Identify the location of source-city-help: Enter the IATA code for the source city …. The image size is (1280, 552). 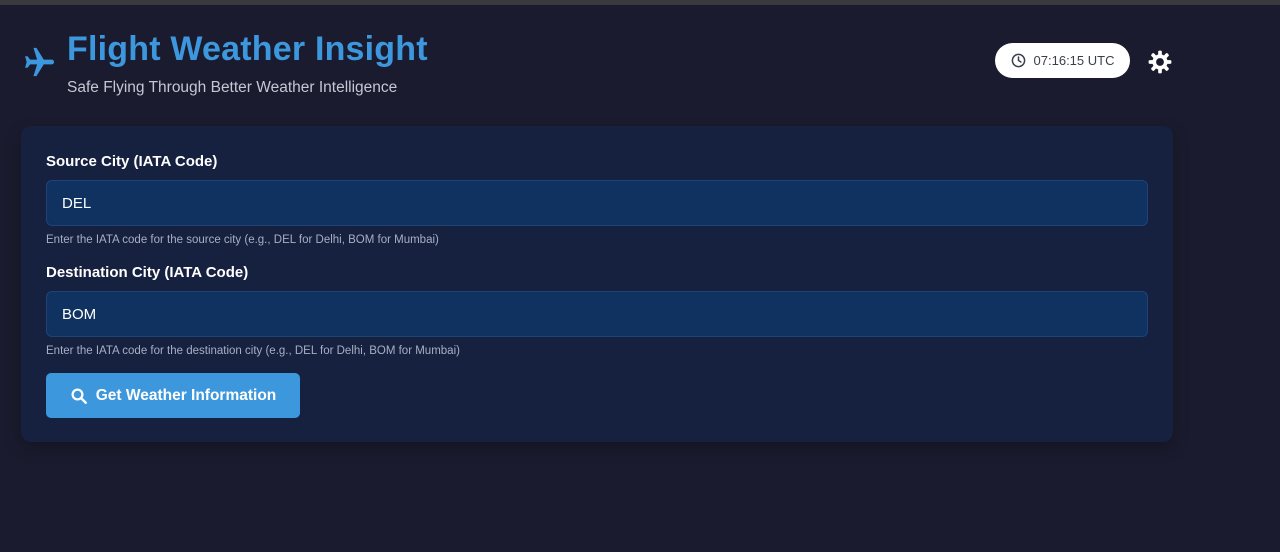
(242, 240).